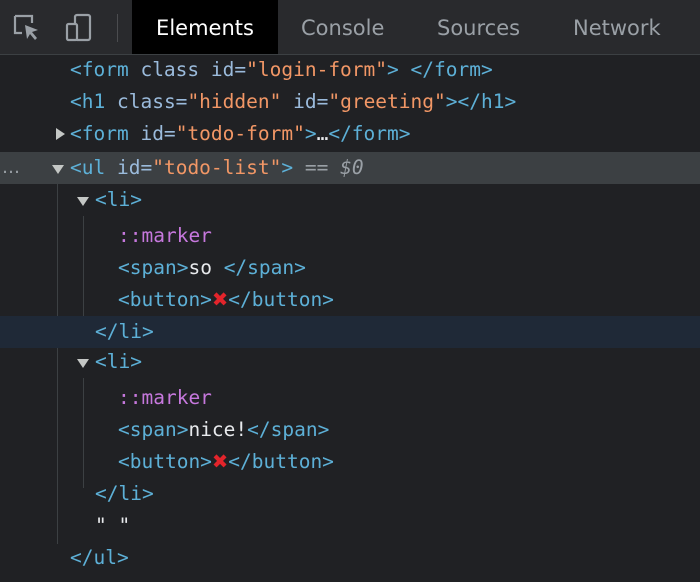 This screenshot has width=700, height=582. Describe the element at coordinates (350, 494) in the screenshot. I see `dom-node-li-close: </li>` at that location.